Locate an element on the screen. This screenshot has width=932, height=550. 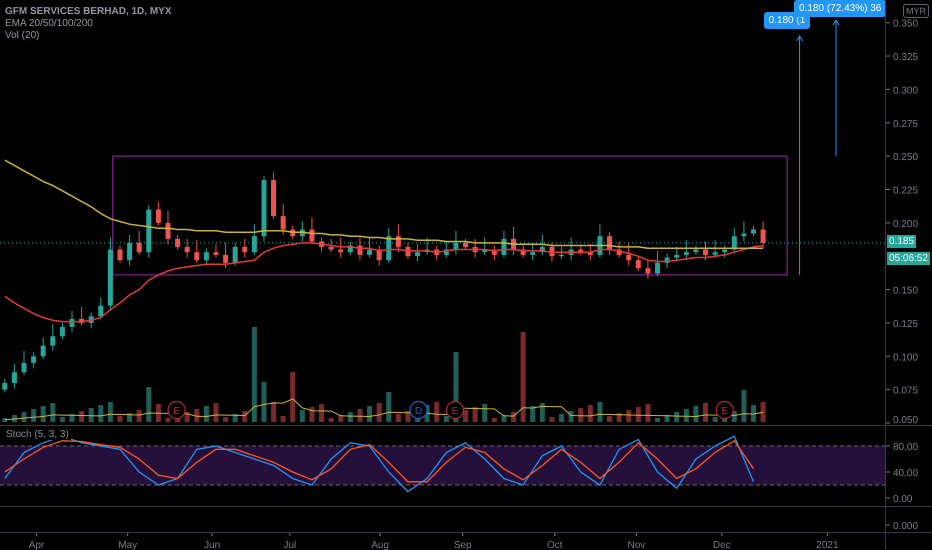
price-axis-label: 0.300 is located at coordinates (905, 90).